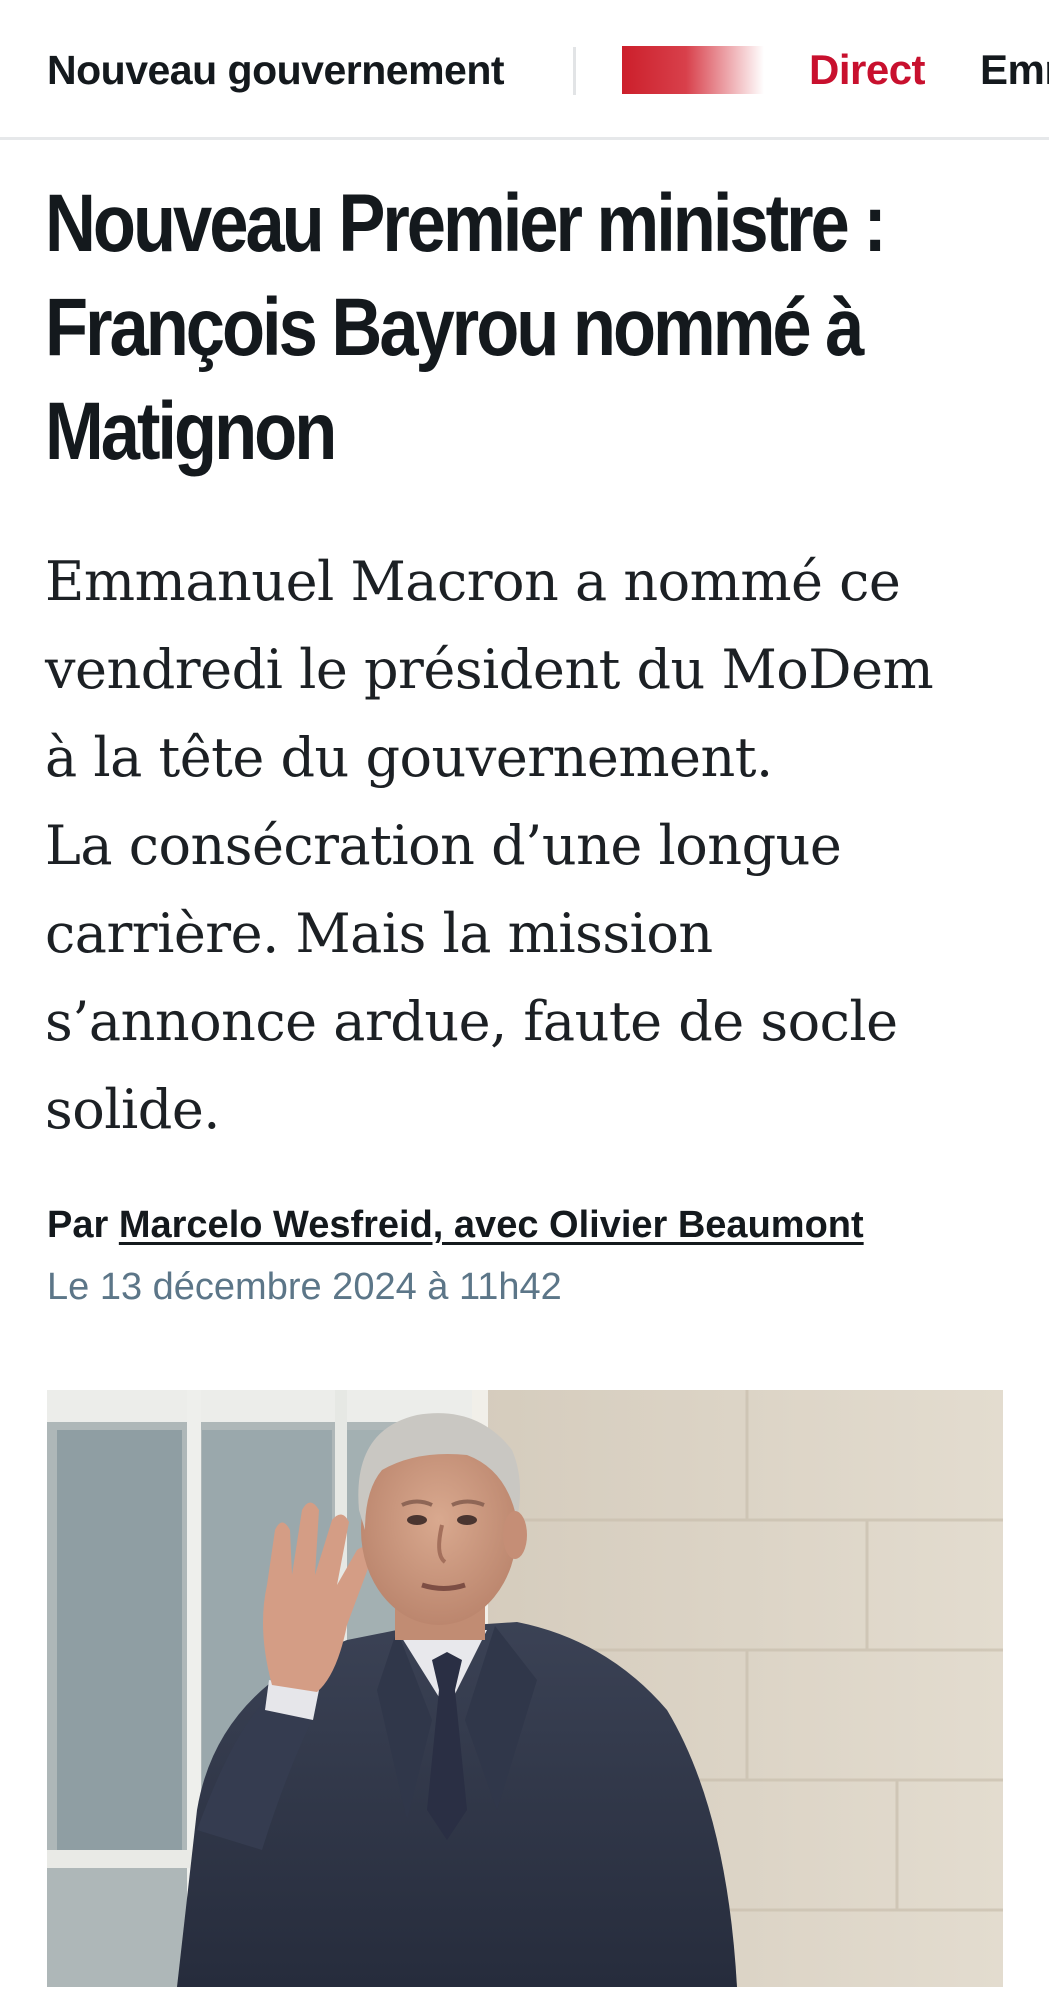  What do you see at coordinates (276, 70) in the screenshot?
I see `nav-link-nouveau-gouvernement: Nouveau gouvernement` at bounding box center [276, 70].